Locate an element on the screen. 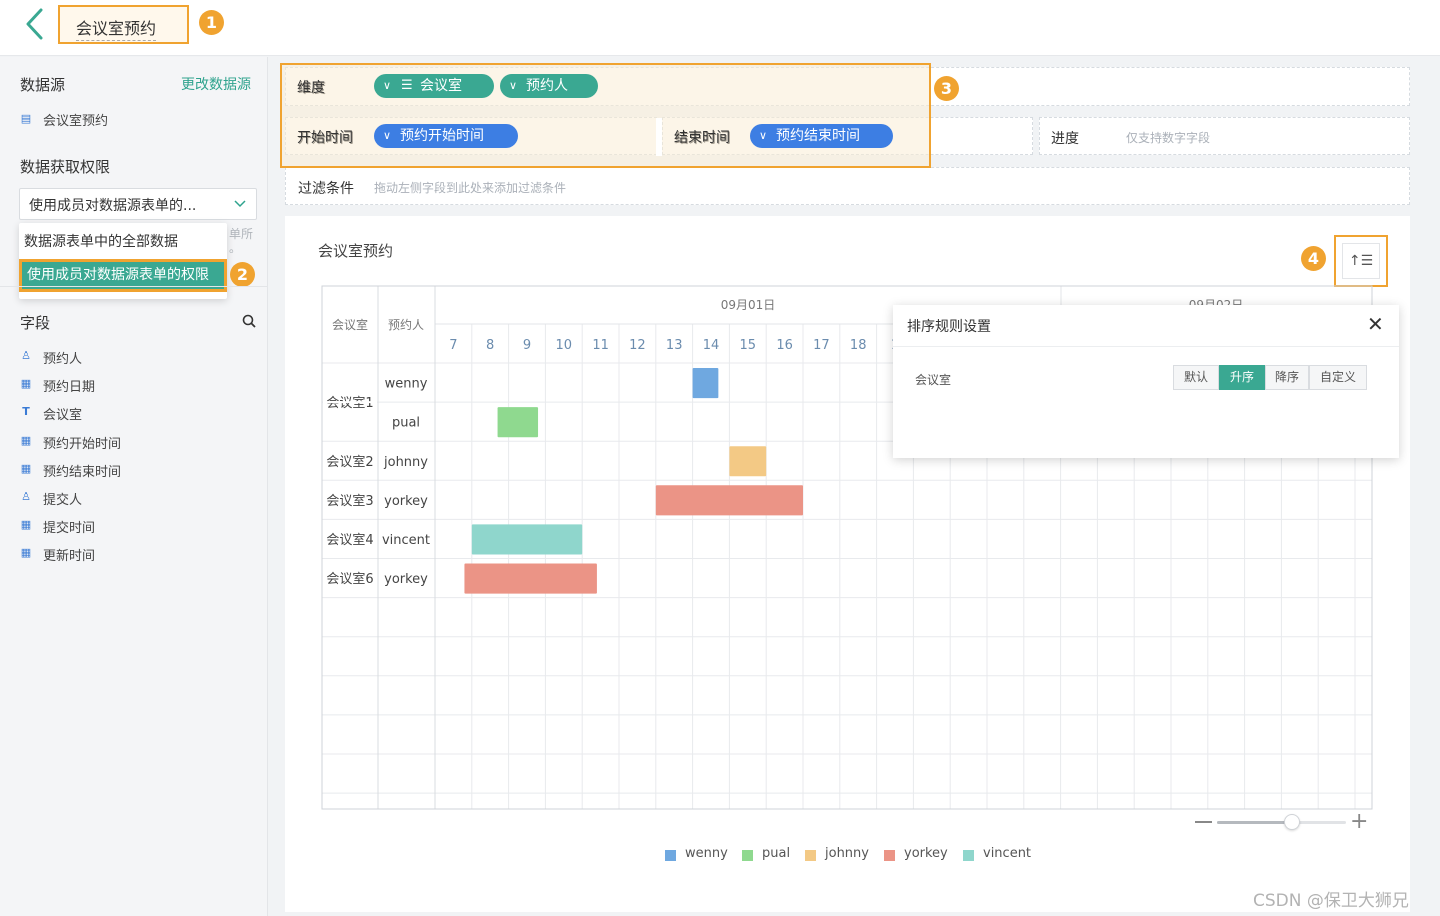 The image size is (1440, 916). legend-label: yorkey is located at coordinates (926, 853).